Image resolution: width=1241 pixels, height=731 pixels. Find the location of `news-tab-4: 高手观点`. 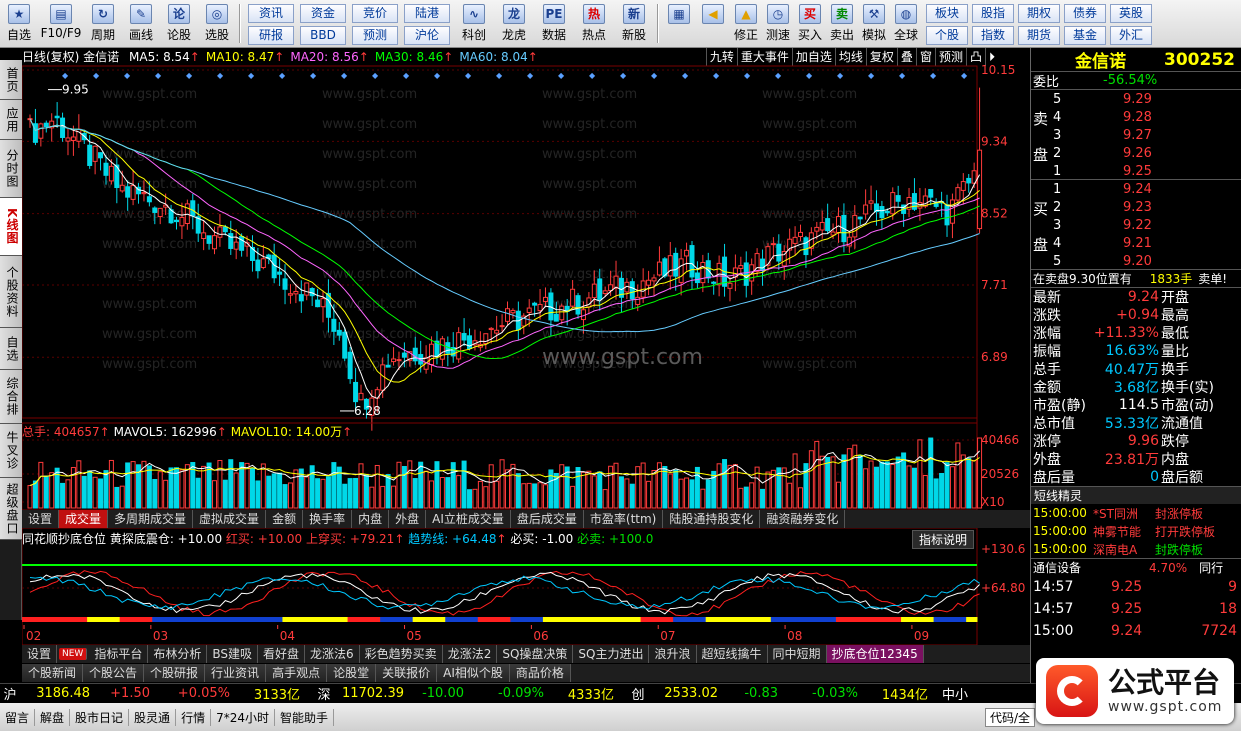

news-tab-4: 高手观点 is located at coordinates (297, 673).